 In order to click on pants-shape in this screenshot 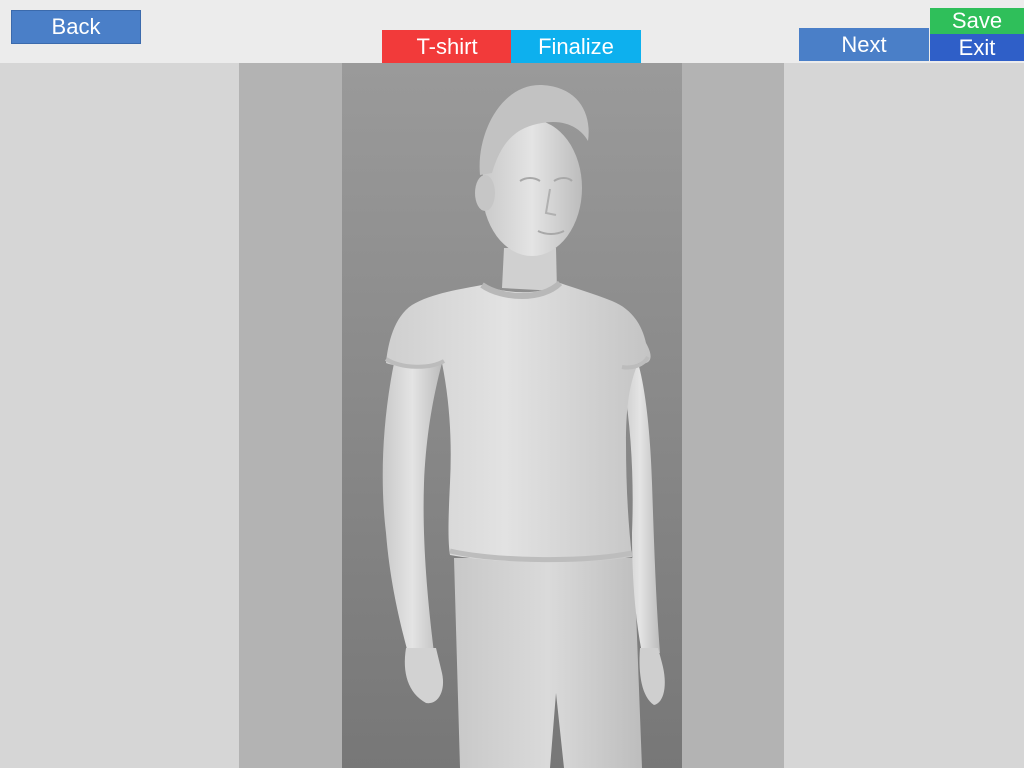, I will do `click(548, 663)`.